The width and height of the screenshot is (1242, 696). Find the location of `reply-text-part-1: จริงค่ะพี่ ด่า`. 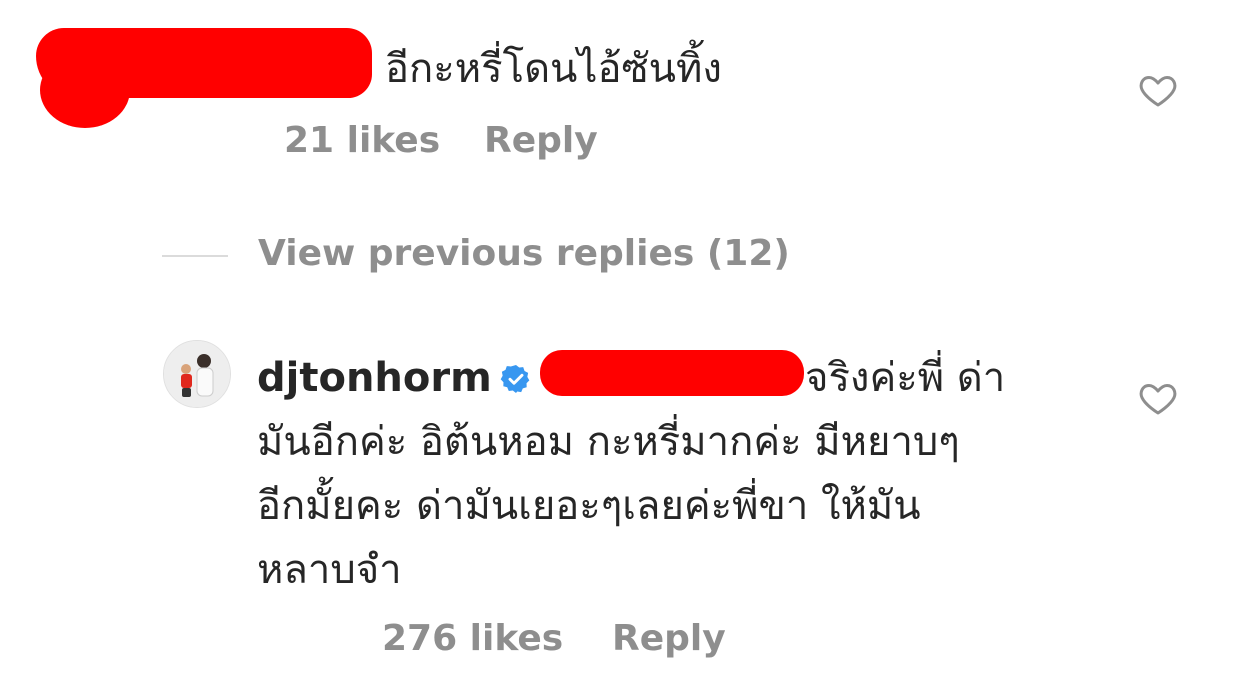

reply-text-part-1: จริงค่ะพี่ ด่า is located at coordinates (905, 378).